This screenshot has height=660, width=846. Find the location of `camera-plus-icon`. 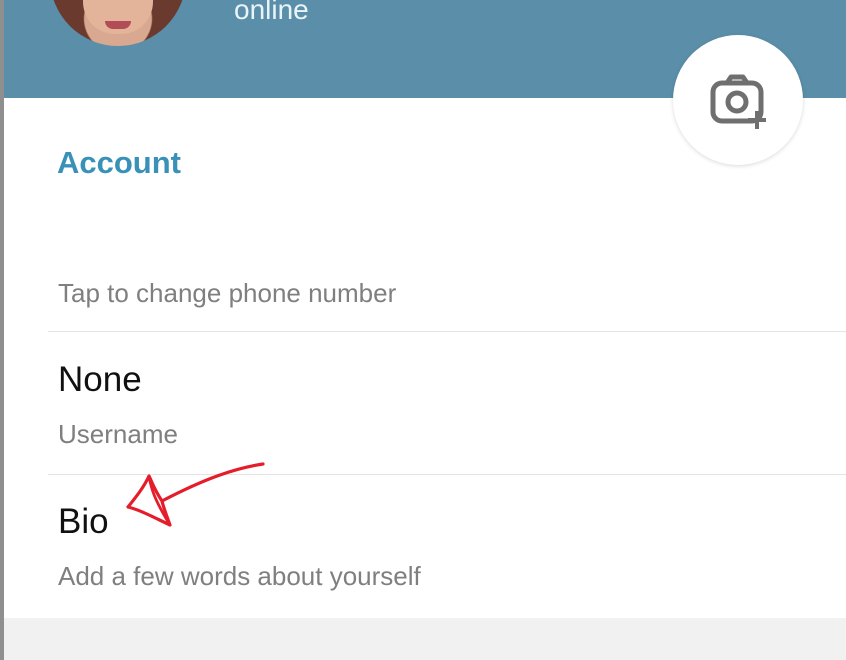

camera-plus-icon is located at coordinates (738, 101).